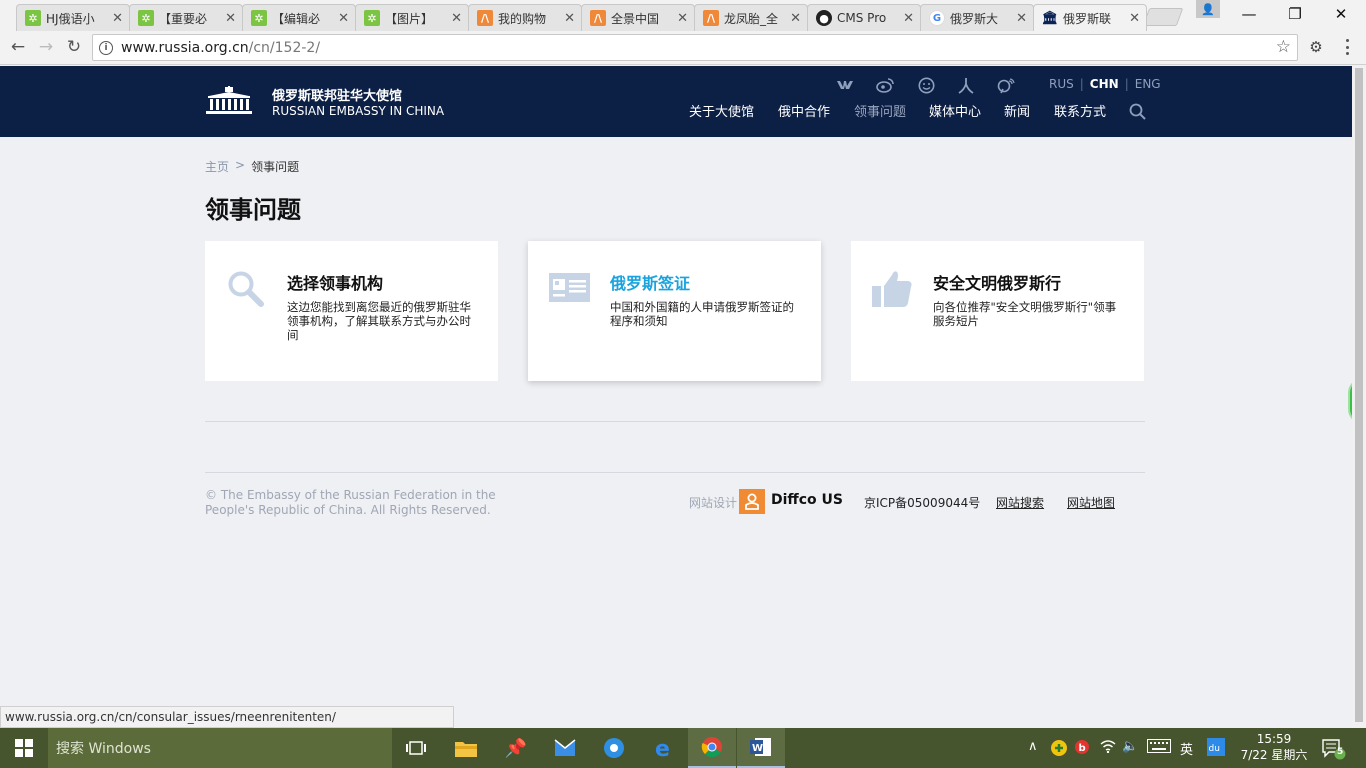  Describe the element at coordinates (1148, 84) in the screenshot. I see `lang-eng: ENG` at that location.